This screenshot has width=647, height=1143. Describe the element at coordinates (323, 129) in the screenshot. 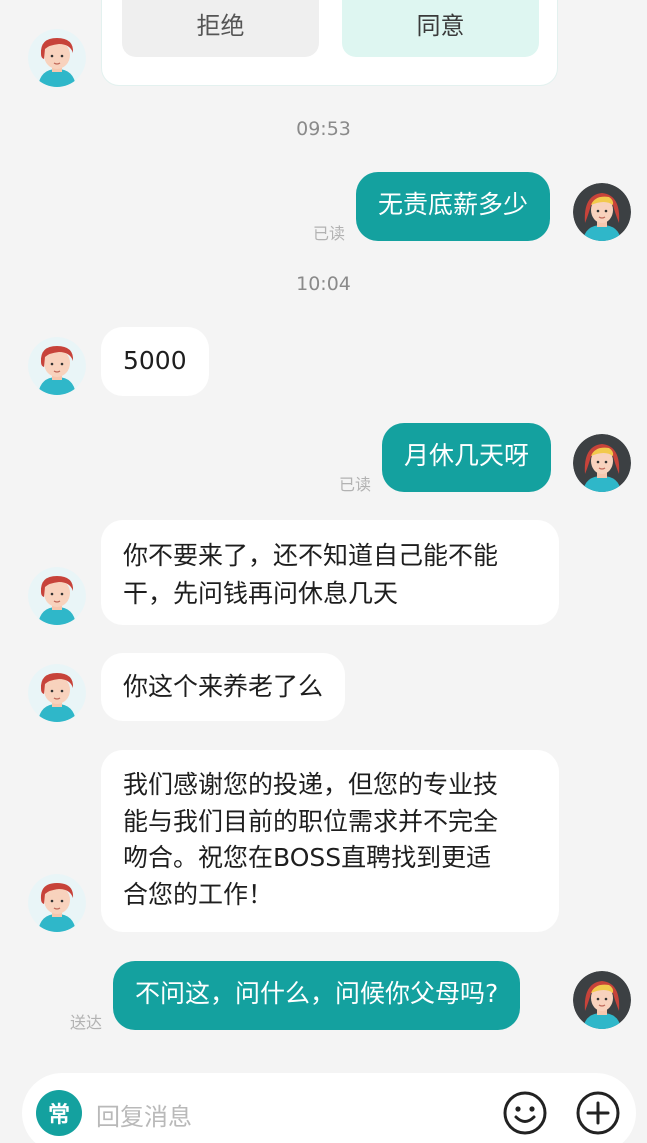

I see `timestamp: 09:53` at that location.